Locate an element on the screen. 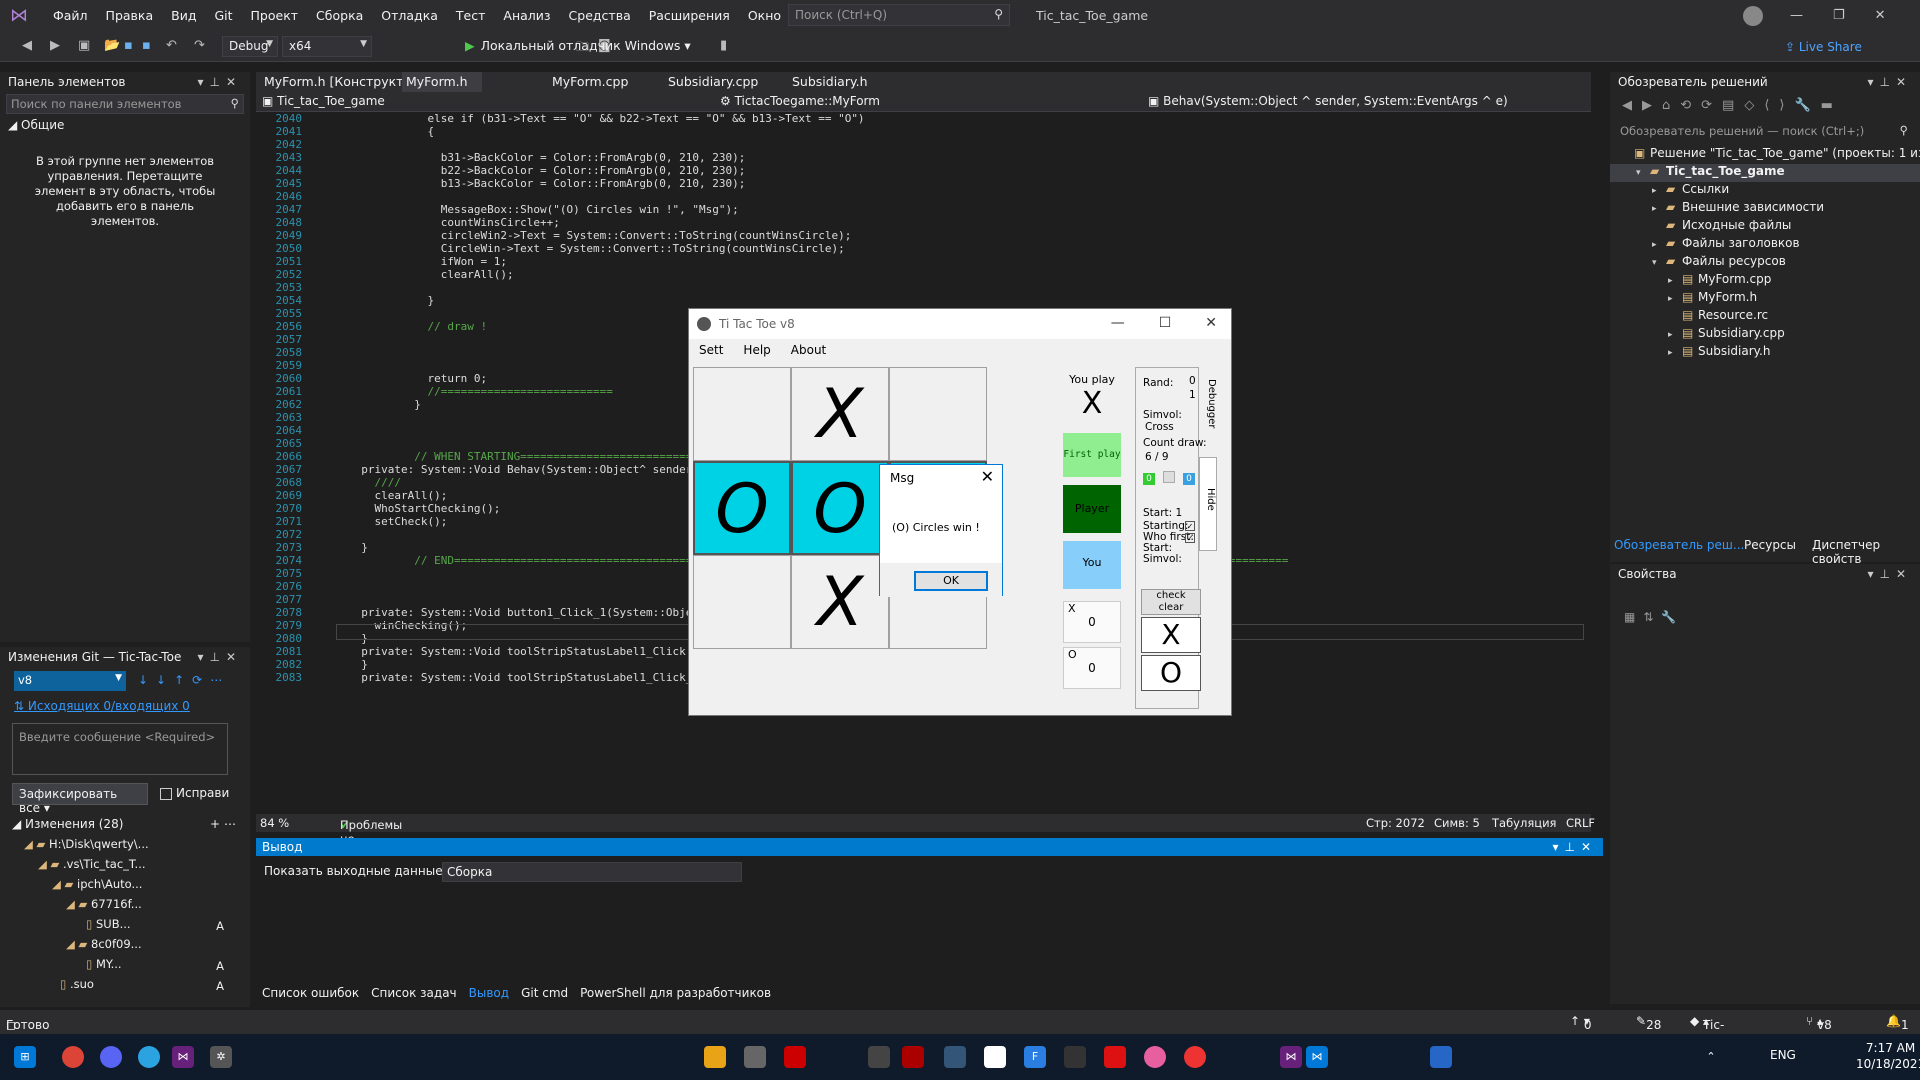  amend-checkbox: Исправи is located at coordinates (194, 793).